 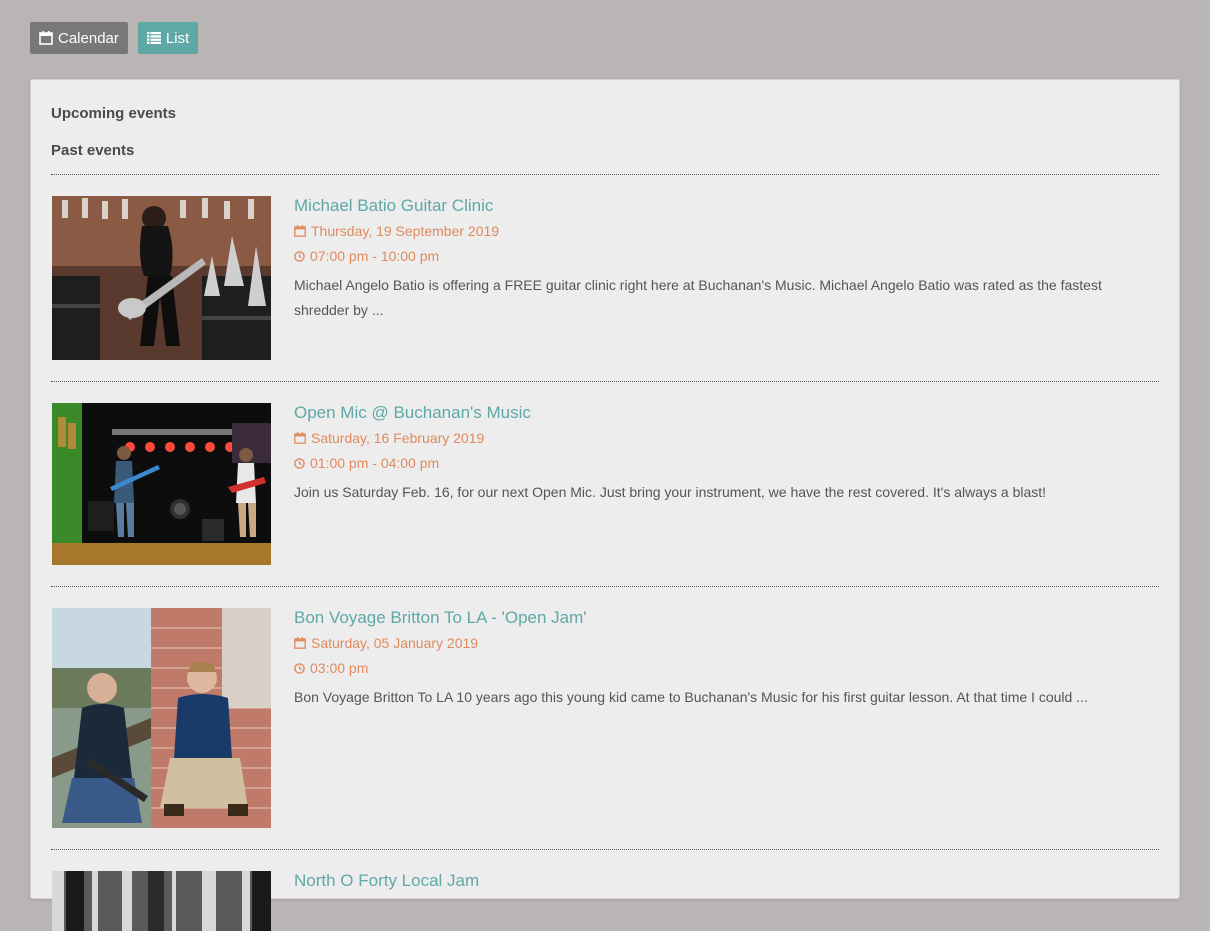 I want to click on event-time-text: 01:00 pm - 04:00 pm, so click(x=375, y=463).